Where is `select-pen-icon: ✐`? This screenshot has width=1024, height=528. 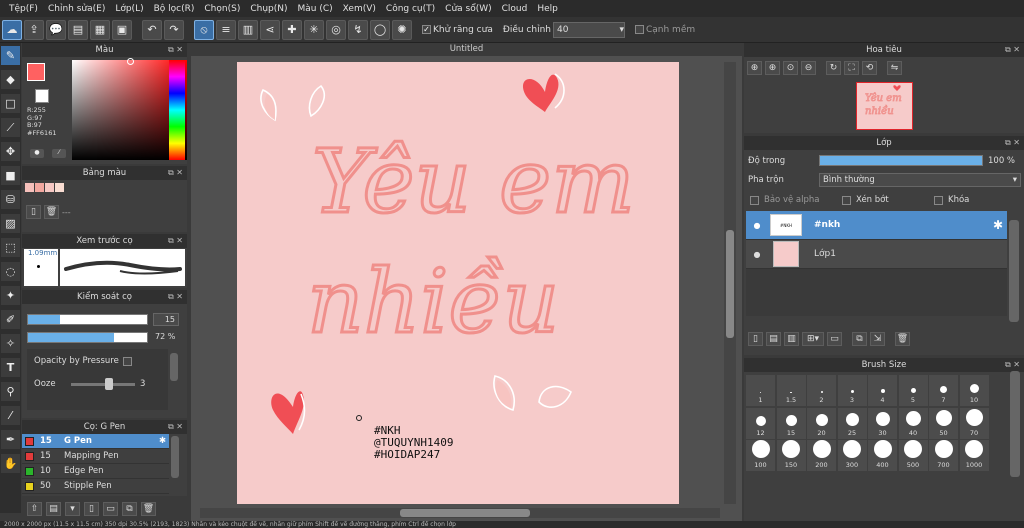
select-pen-icon: ✐ is located at coordinates (10, 319).